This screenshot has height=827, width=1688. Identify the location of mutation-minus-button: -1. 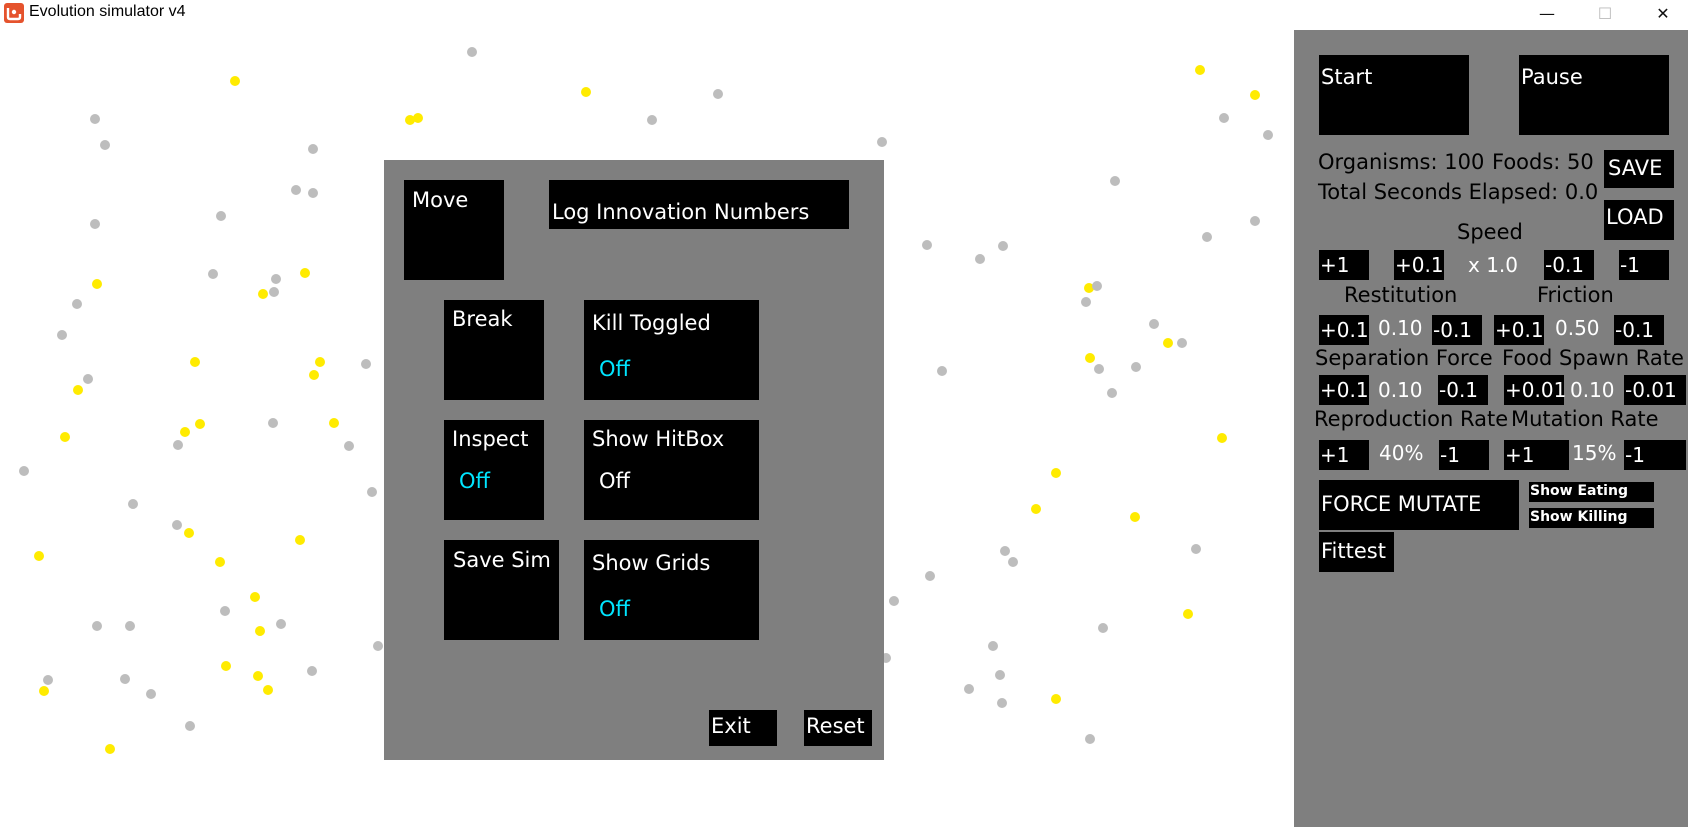
(1655, 455).